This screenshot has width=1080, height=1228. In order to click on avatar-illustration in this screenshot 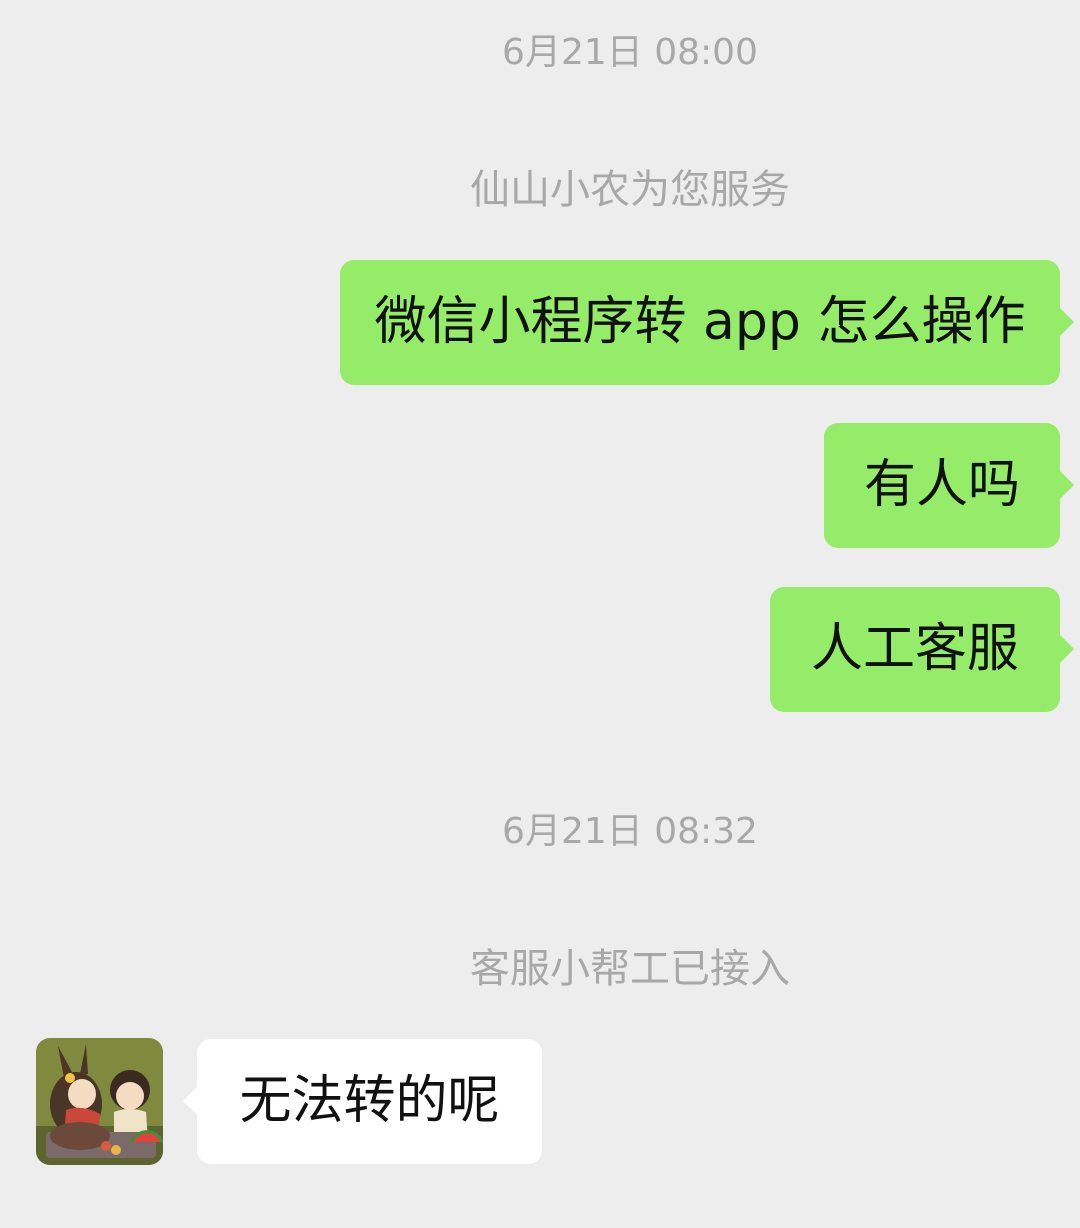, I will do `click(99, 1101)`.